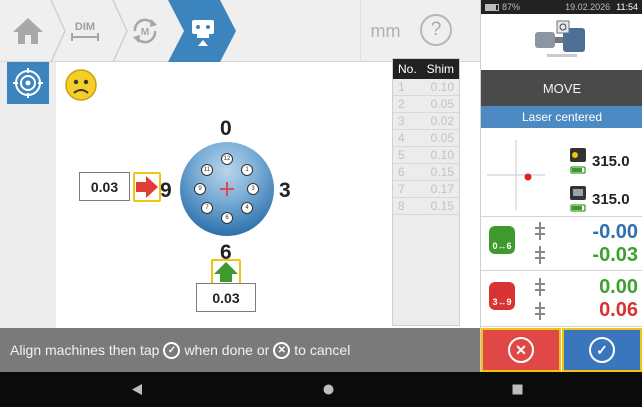 This screenshot has height=407, width=642. What do you see at coordinates (615, 232) in the screenshot?
I see `vertical-front-value: -0.00` at bounding box center [615, 232].